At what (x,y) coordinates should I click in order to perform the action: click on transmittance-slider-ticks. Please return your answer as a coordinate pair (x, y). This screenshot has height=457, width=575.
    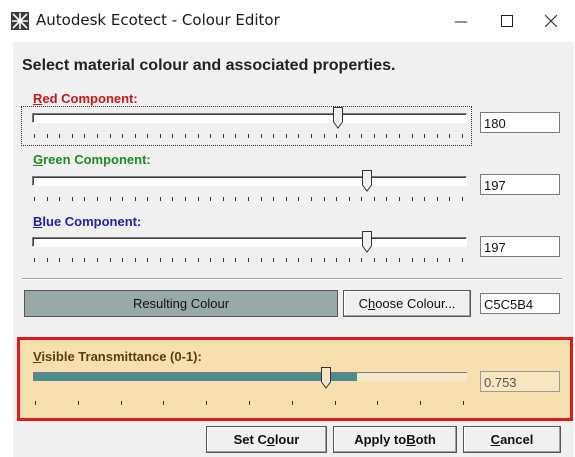
    Looking at the image, I should click on (250, 403).